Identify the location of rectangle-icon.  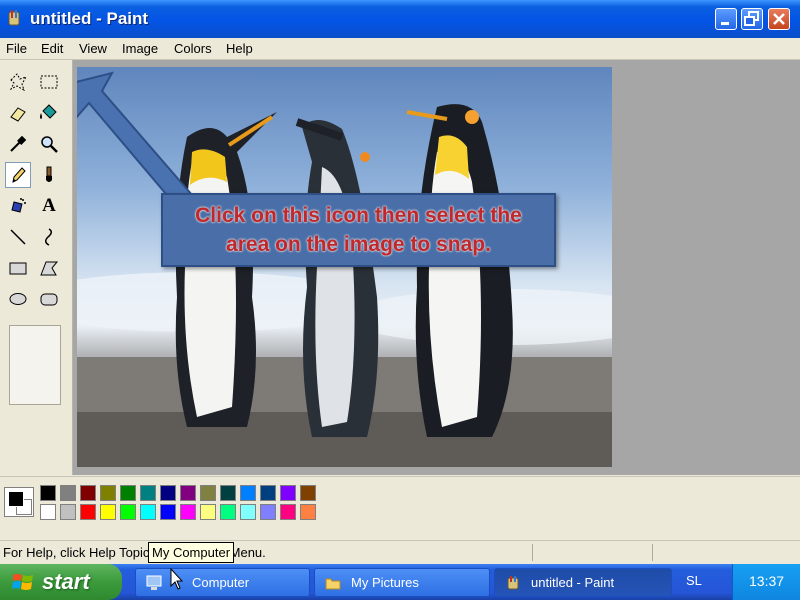
(18, 268).